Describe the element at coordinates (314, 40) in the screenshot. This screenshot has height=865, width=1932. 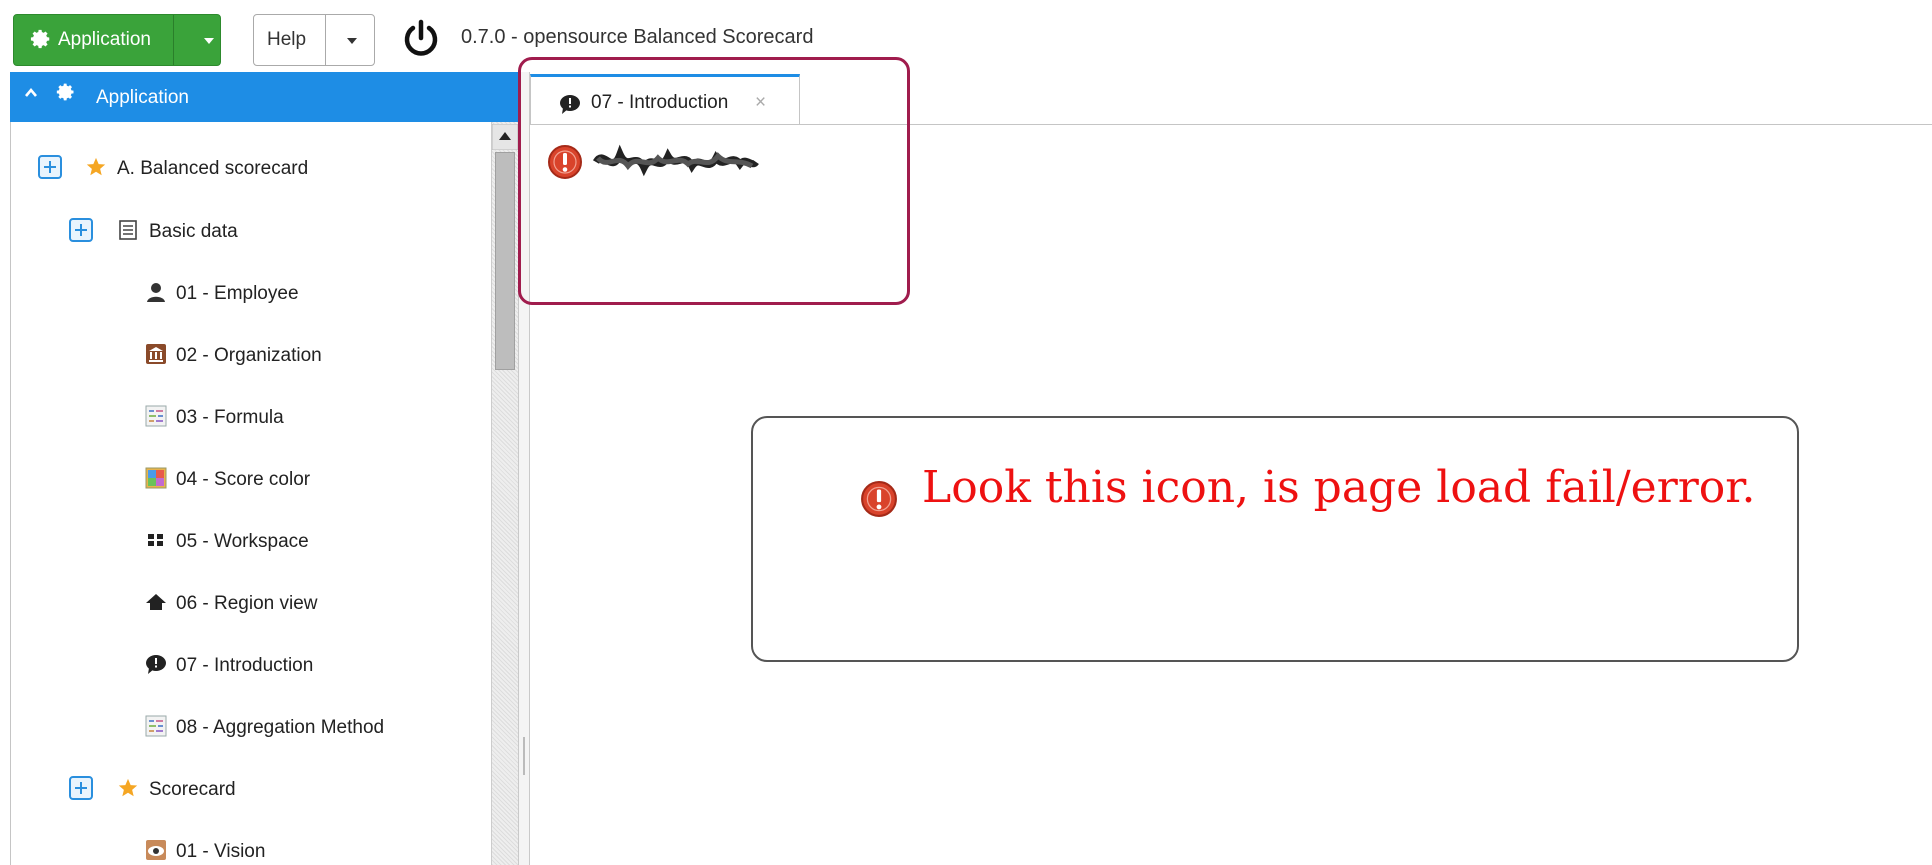
I see `help-menu-button: Help` at that location.